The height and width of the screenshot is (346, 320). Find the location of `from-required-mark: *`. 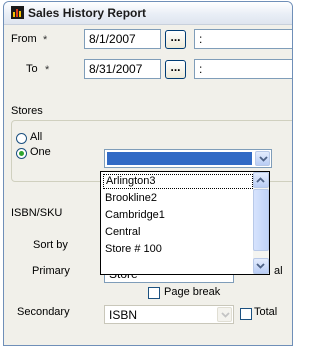

from-required-mark: * is located at coordinates (45, 40).